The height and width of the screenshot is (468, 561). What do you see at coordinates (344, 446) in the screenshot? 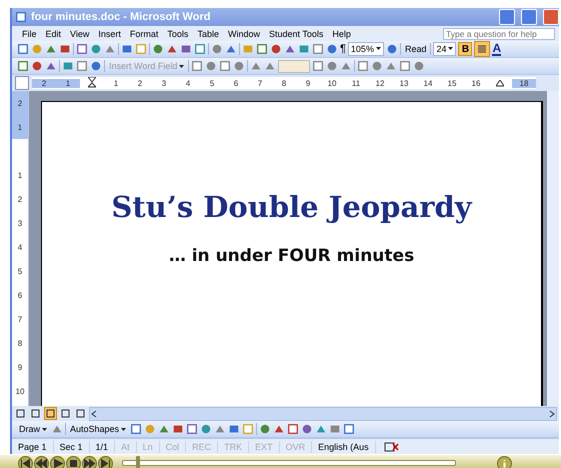
I see `status-field: English (Aus` at bounding box center [344, 446].